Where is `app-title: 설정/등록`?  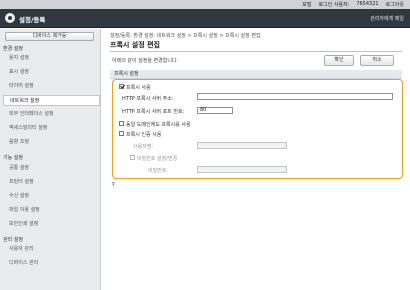
app-title: 설정/등록 is located at coordinates (32, 20).